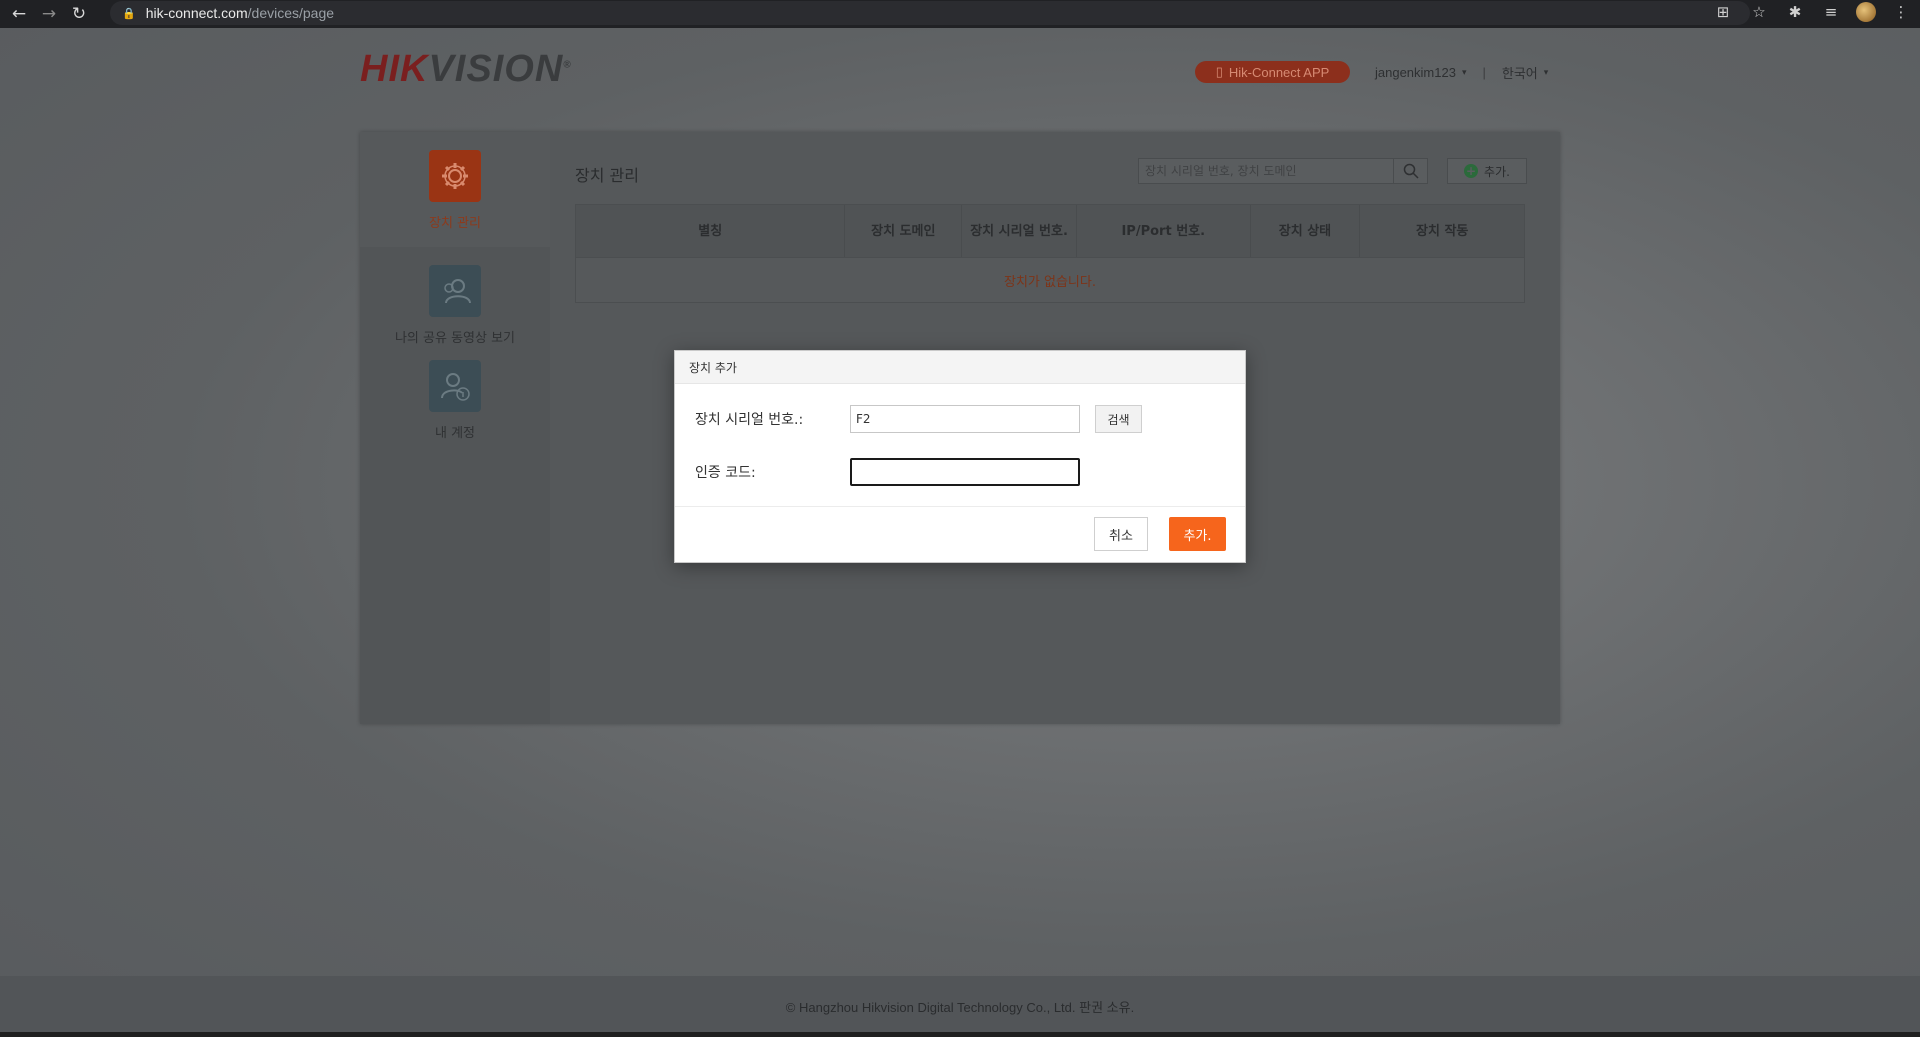 This screenshot has width=1920, height=1037. What do you see at coordinates (1219, 71) in the screenshot?
I see `phone-icon: ▯` at bounding box center [1219, 71].